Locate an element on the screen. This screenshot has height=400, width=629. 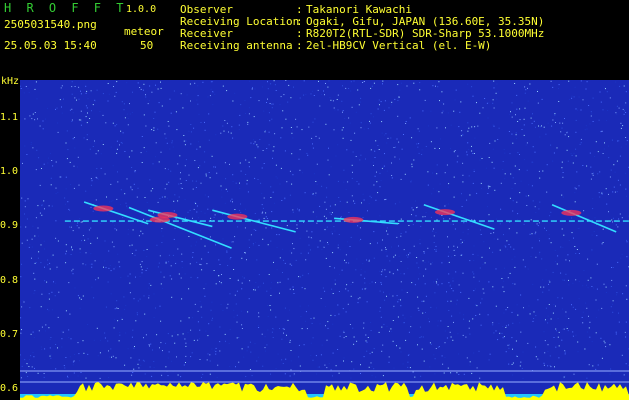
antenna-colon: : is located at coordinates (299, 45).